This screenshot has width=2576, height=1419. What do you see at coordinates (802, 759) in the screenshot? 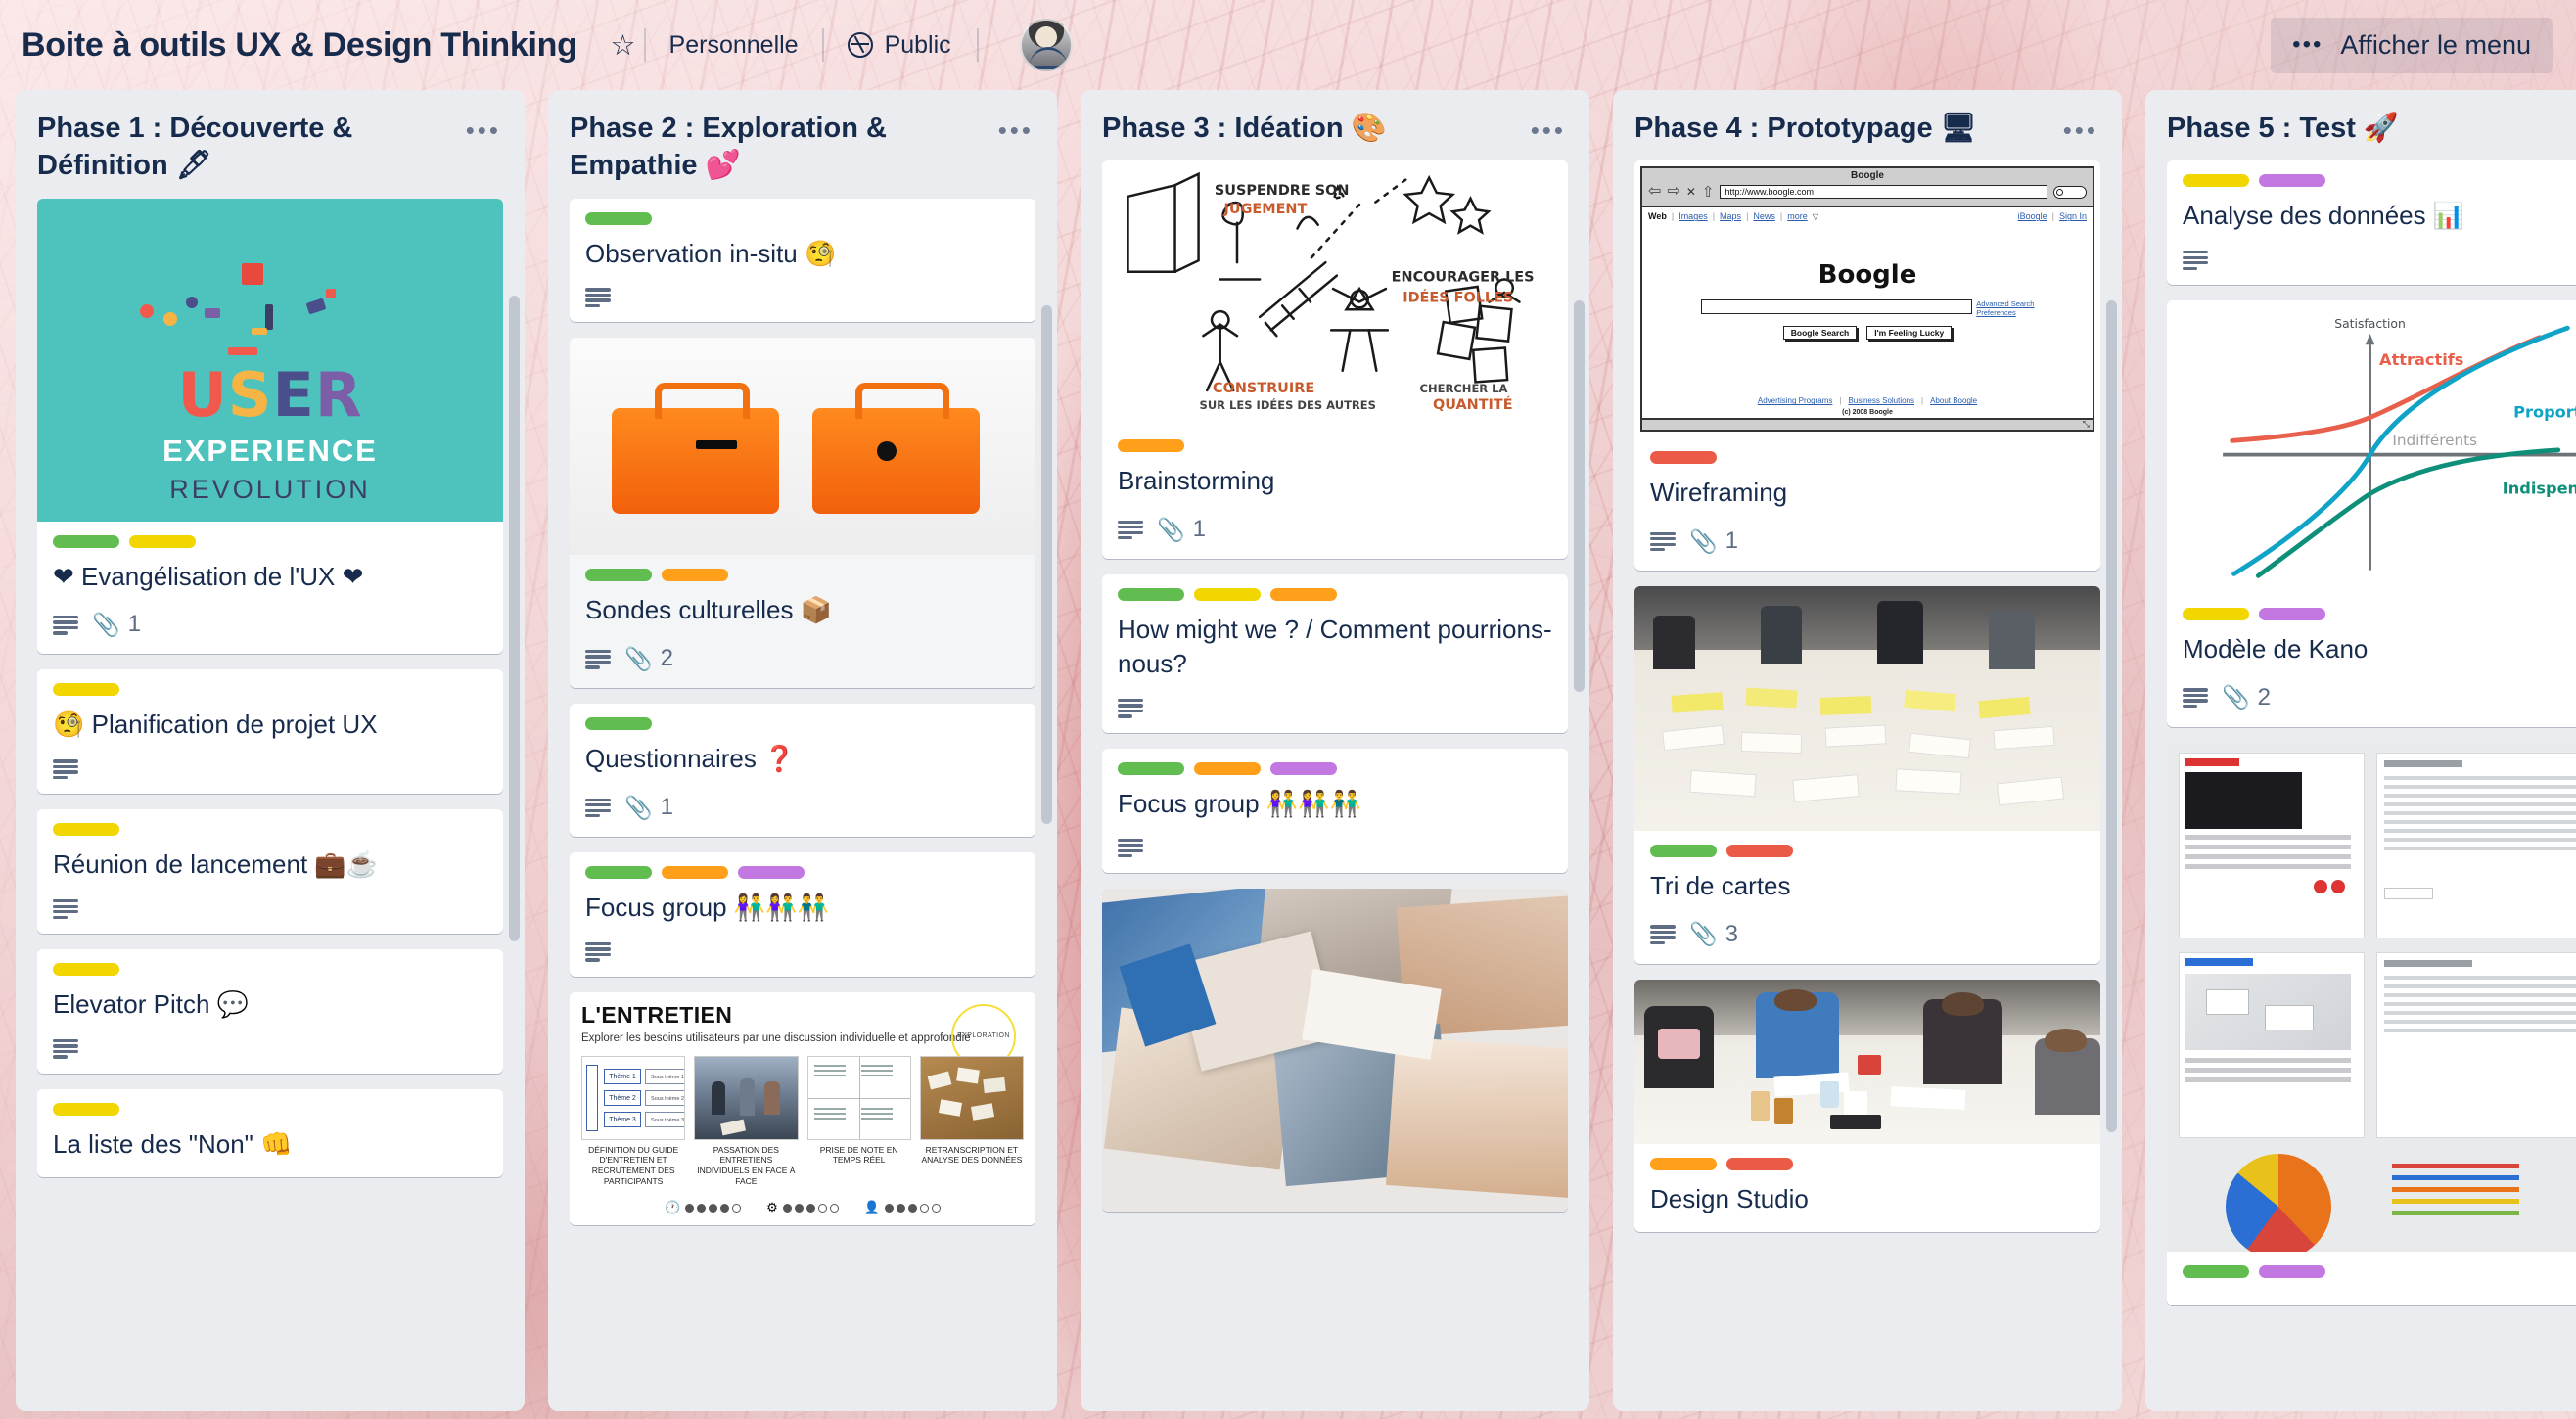
I see `card-title: Questionnaires ❓` at bounding box center [802, 759].